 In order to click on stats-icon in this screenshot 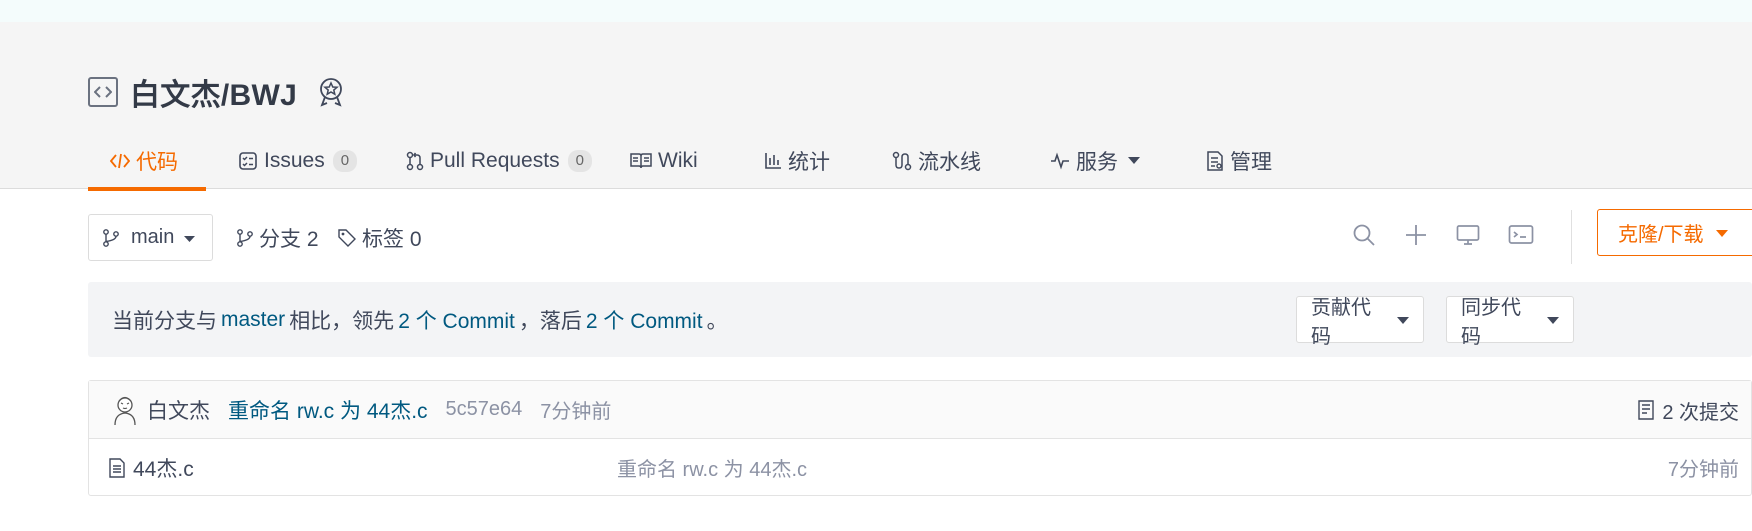, I will do `click(773, 161)`.